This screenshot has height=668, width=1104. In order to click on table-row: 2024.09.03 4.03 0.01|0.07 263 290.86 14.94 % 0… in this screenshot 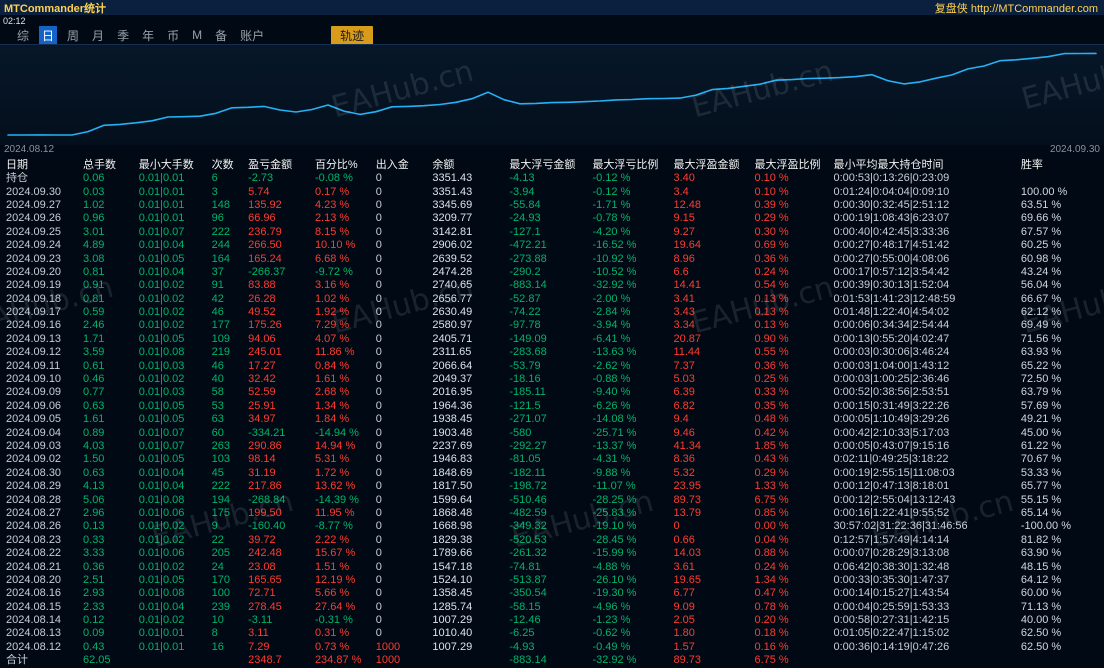, I will do `click(552, 446)`.